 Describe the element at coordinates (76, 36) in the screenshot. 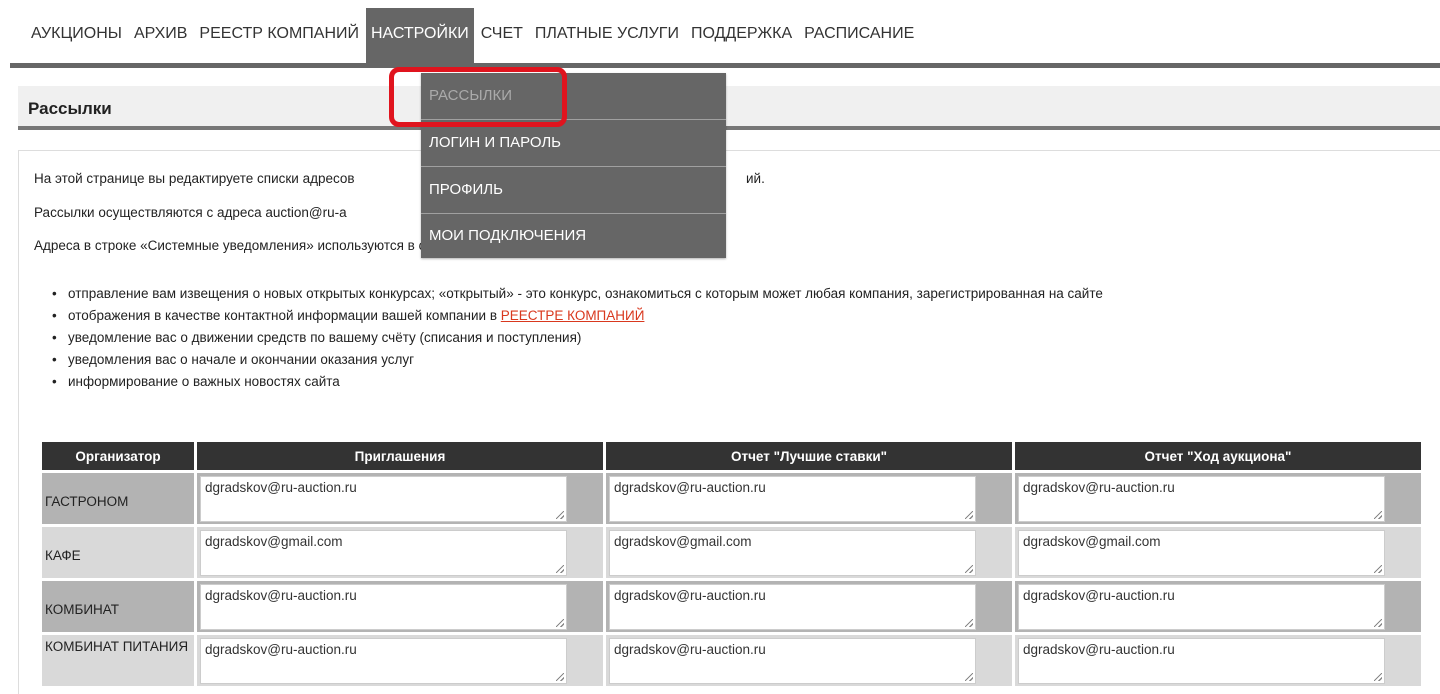

I see `nav-item-auctions: АУКЦИОНЫ` at that location.